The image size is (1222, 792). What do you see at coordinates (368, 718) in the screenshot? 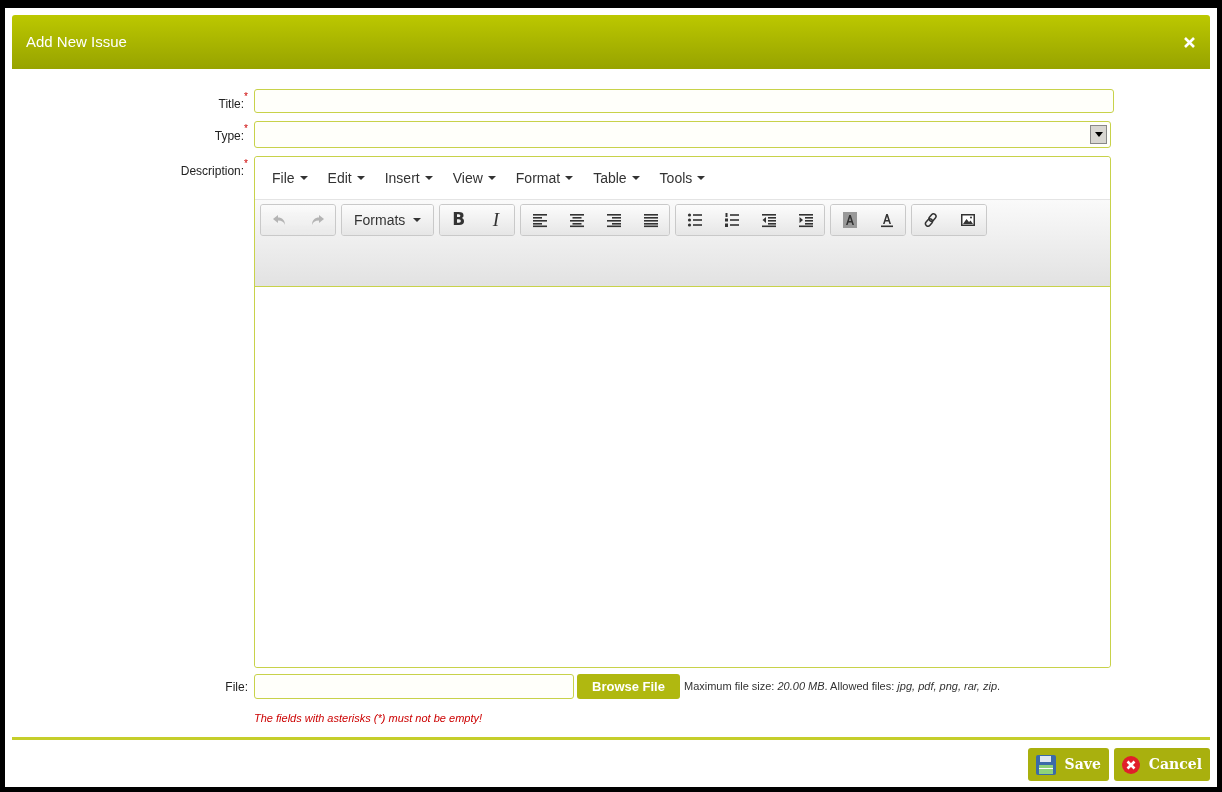
I see `validation-error-message: The fields with asterisks (*) must not be empty!` at bounding box center [368, 718].